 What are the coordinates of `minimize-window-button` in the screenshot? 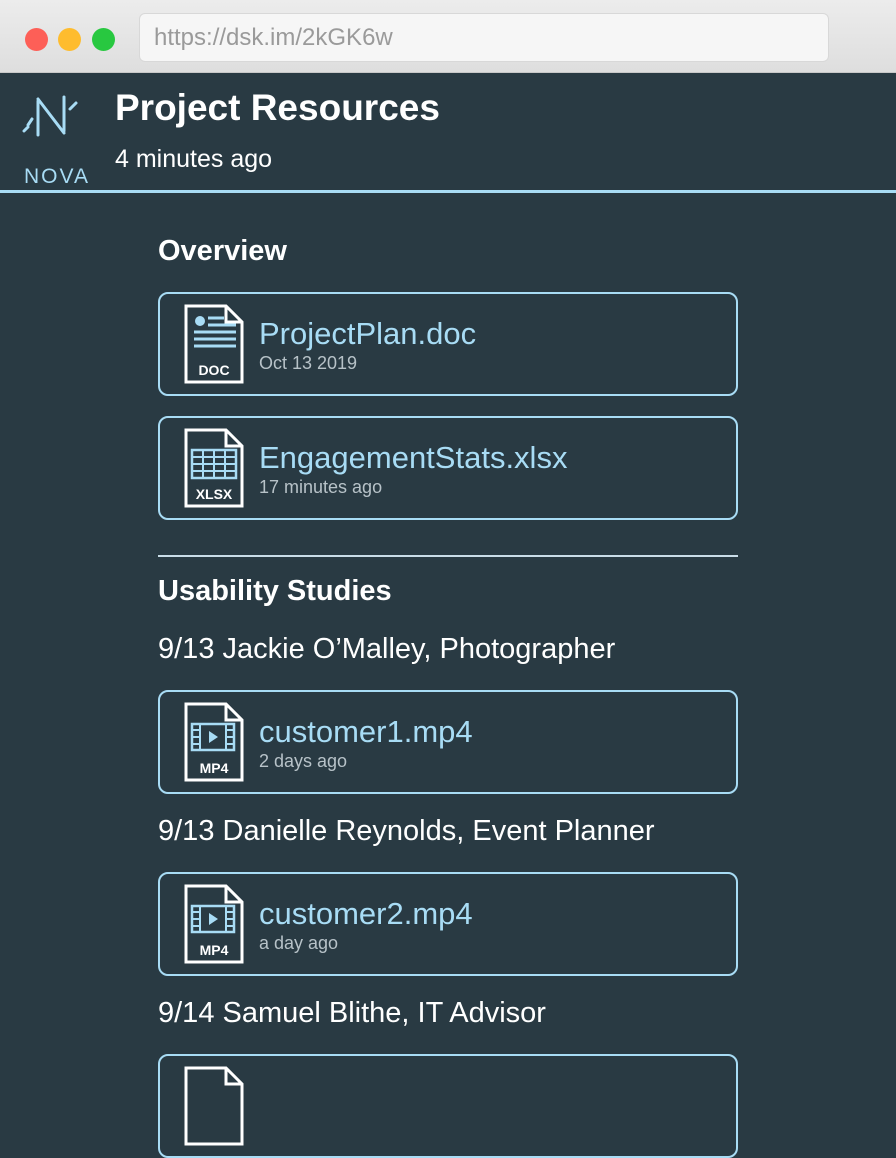 It's located at (69, 39).